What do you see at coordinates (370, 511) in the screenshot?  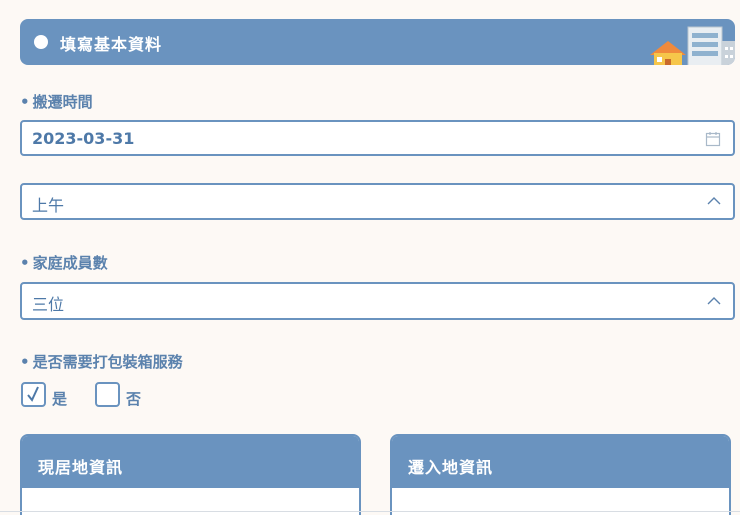 I see `divider` at bounding box center [370, 511].